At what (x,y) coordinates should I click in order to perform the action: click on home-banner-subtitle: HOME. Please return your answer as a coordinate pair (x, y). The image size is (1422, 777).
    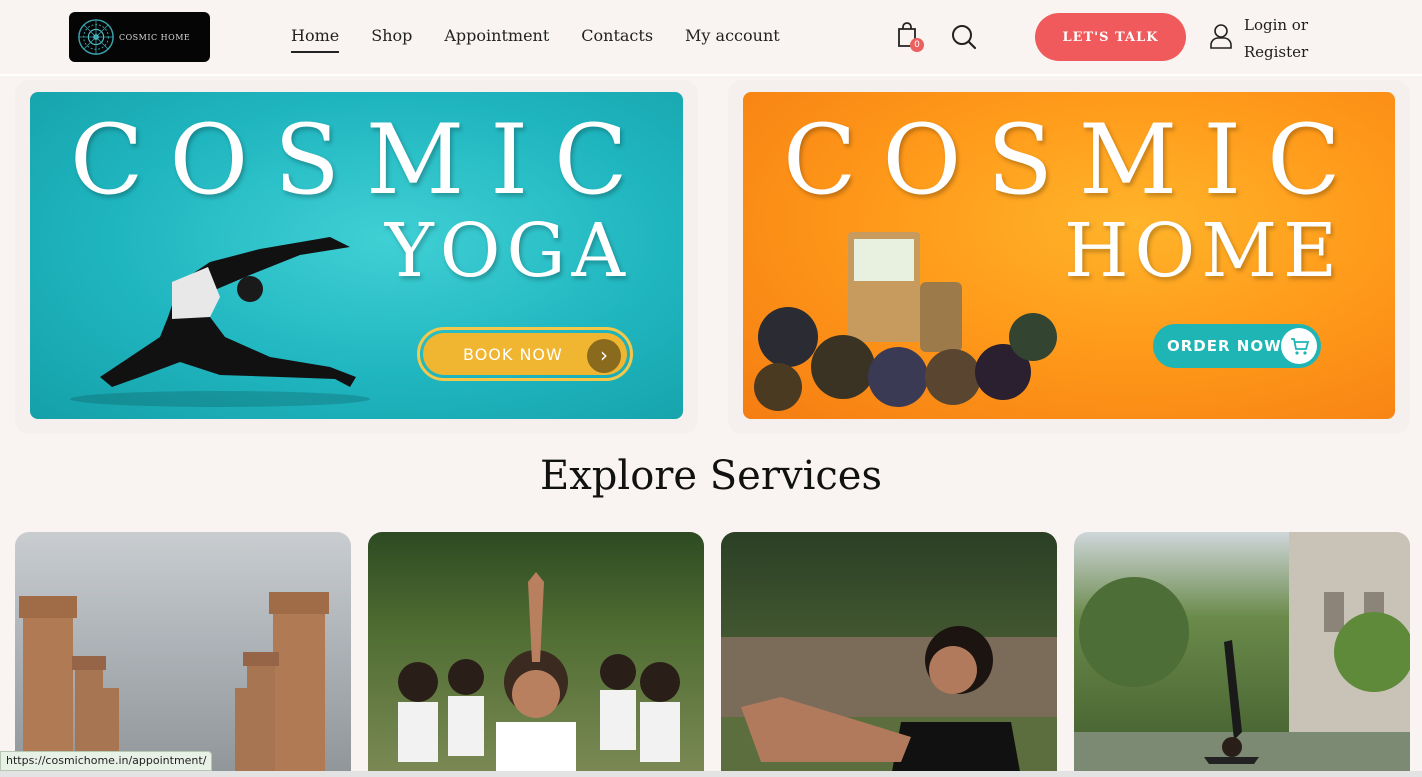
    Looking at the image, I should click on (1203, 251).